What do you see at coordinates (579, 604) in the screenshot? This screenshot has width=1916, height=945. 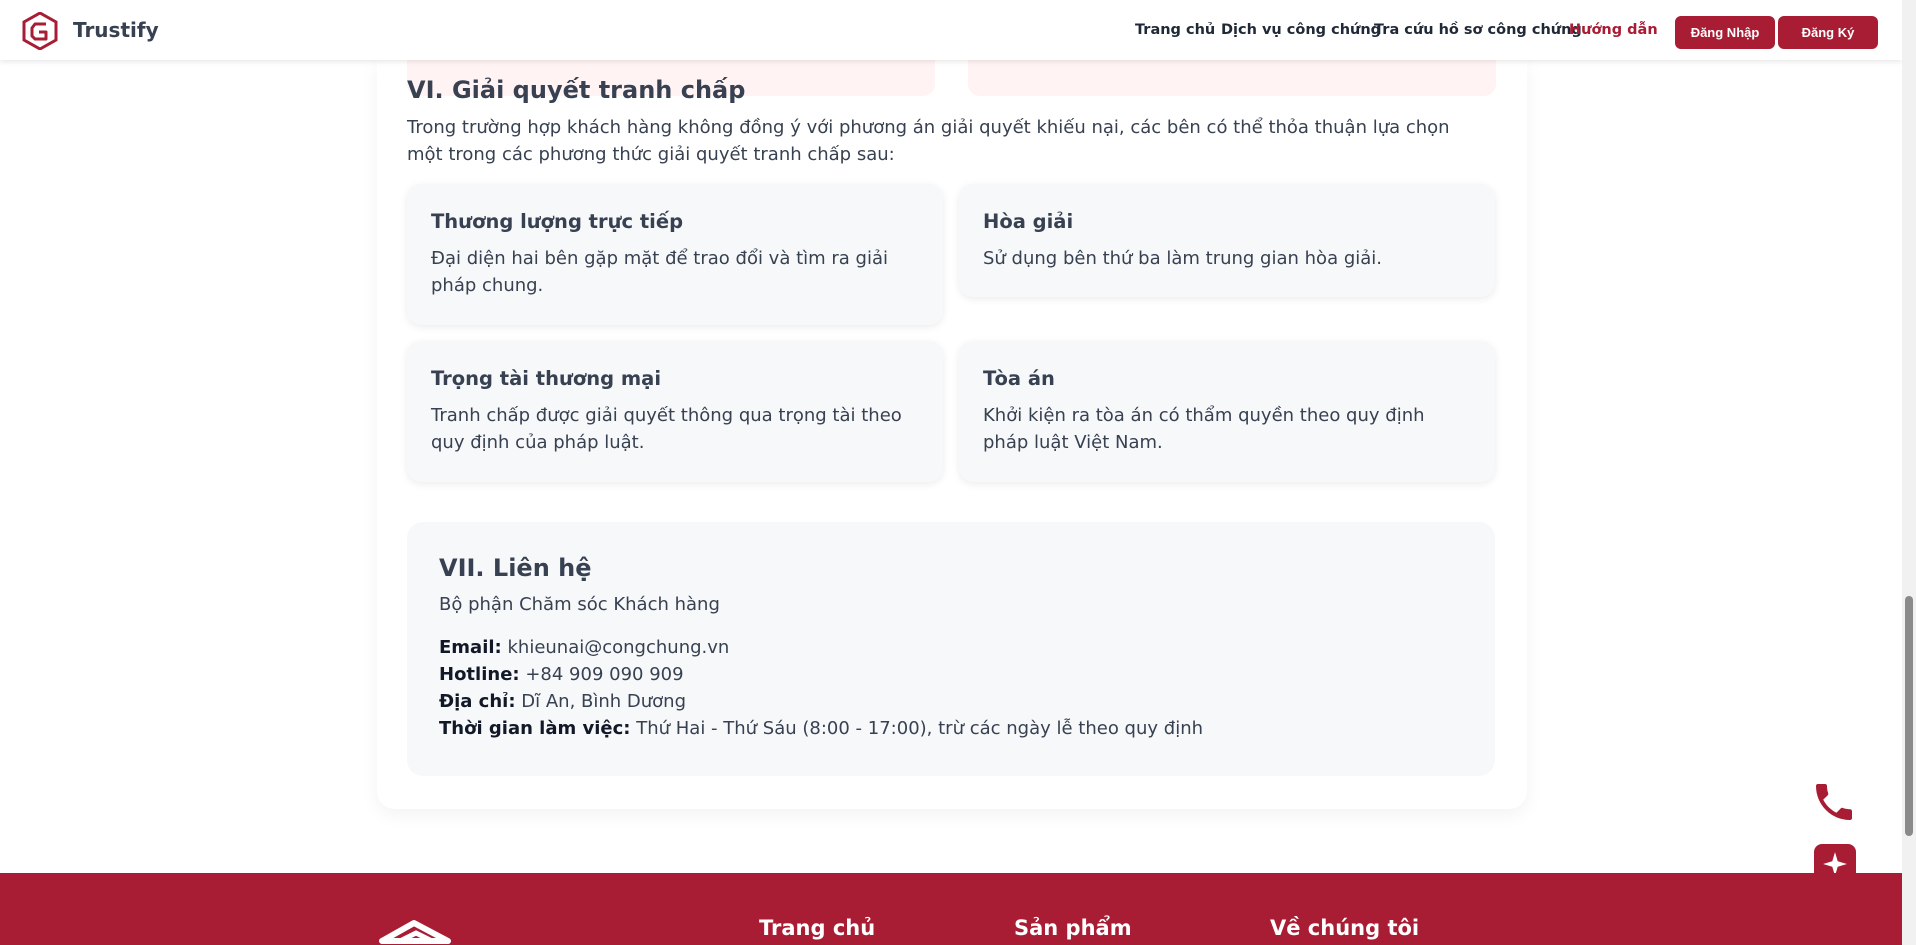 I see `contact-department: Bộ phận Chăm sóc Khách hàng` at bounding box center [579, 604].